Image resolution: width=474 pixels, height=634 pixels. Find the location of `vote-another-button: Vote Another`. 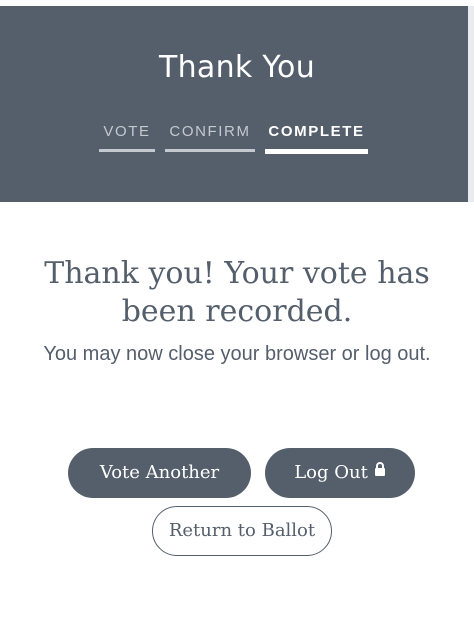

vote-another-button: Vote Another is located at coordinates (159, 473).